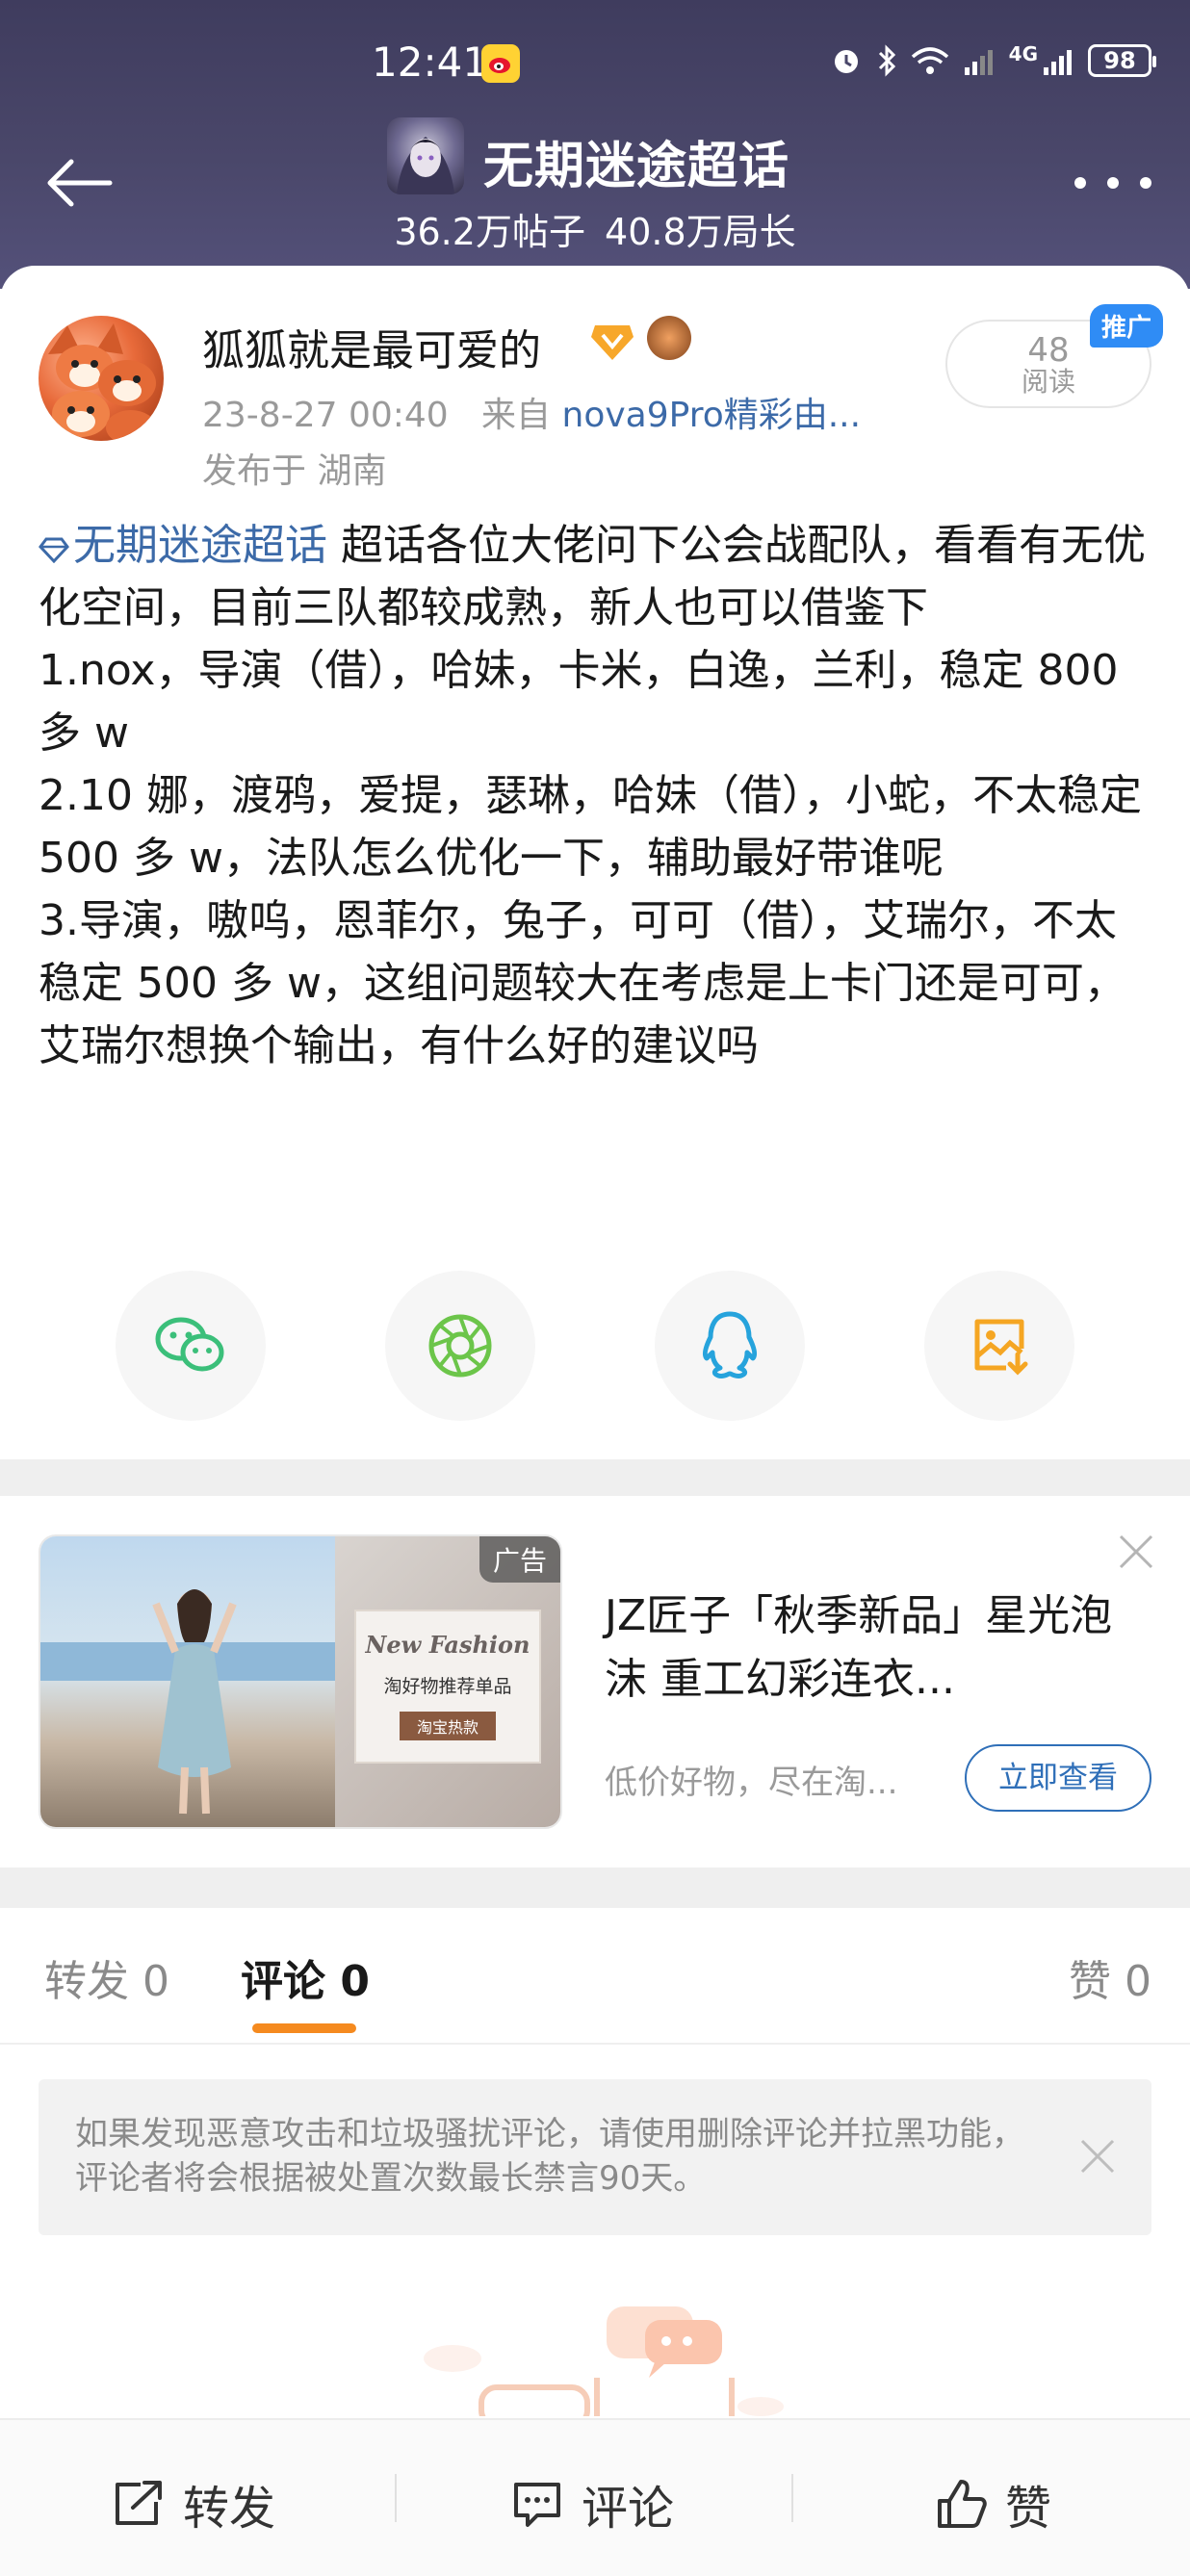  Describe the element at coordinates (448, 1726) in the screenshot. I see `ad-image-tag: 淘宝热款` at that location.